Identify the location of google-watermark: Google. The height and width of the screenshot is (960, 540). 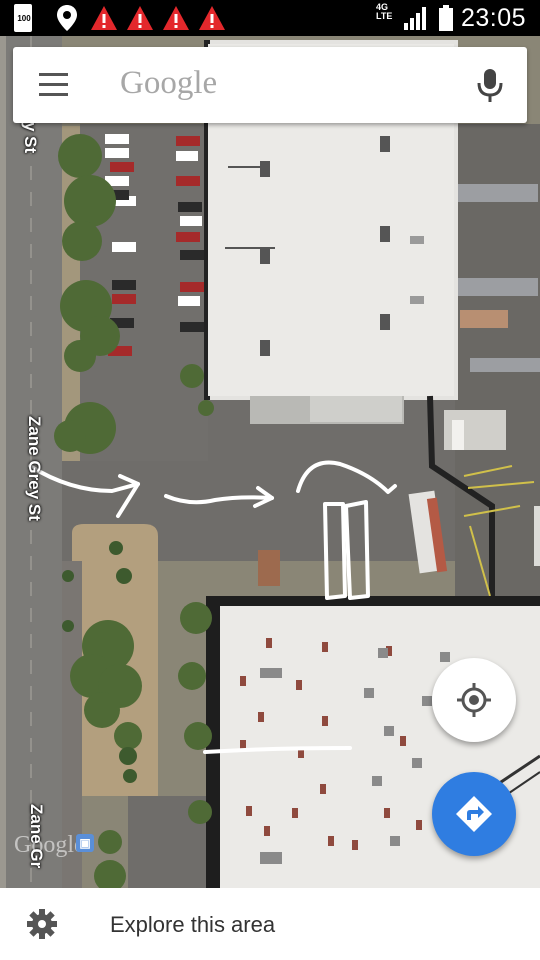
(49, 845).